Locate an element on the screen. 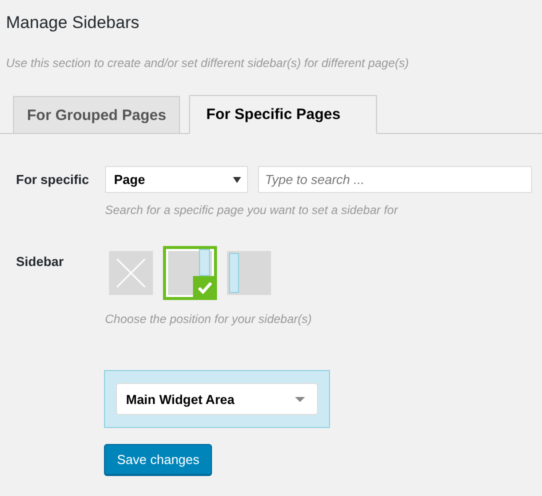 The width and height of the screenshot is (542, 496). checkmark-icon is located at coordinates (205, 288).